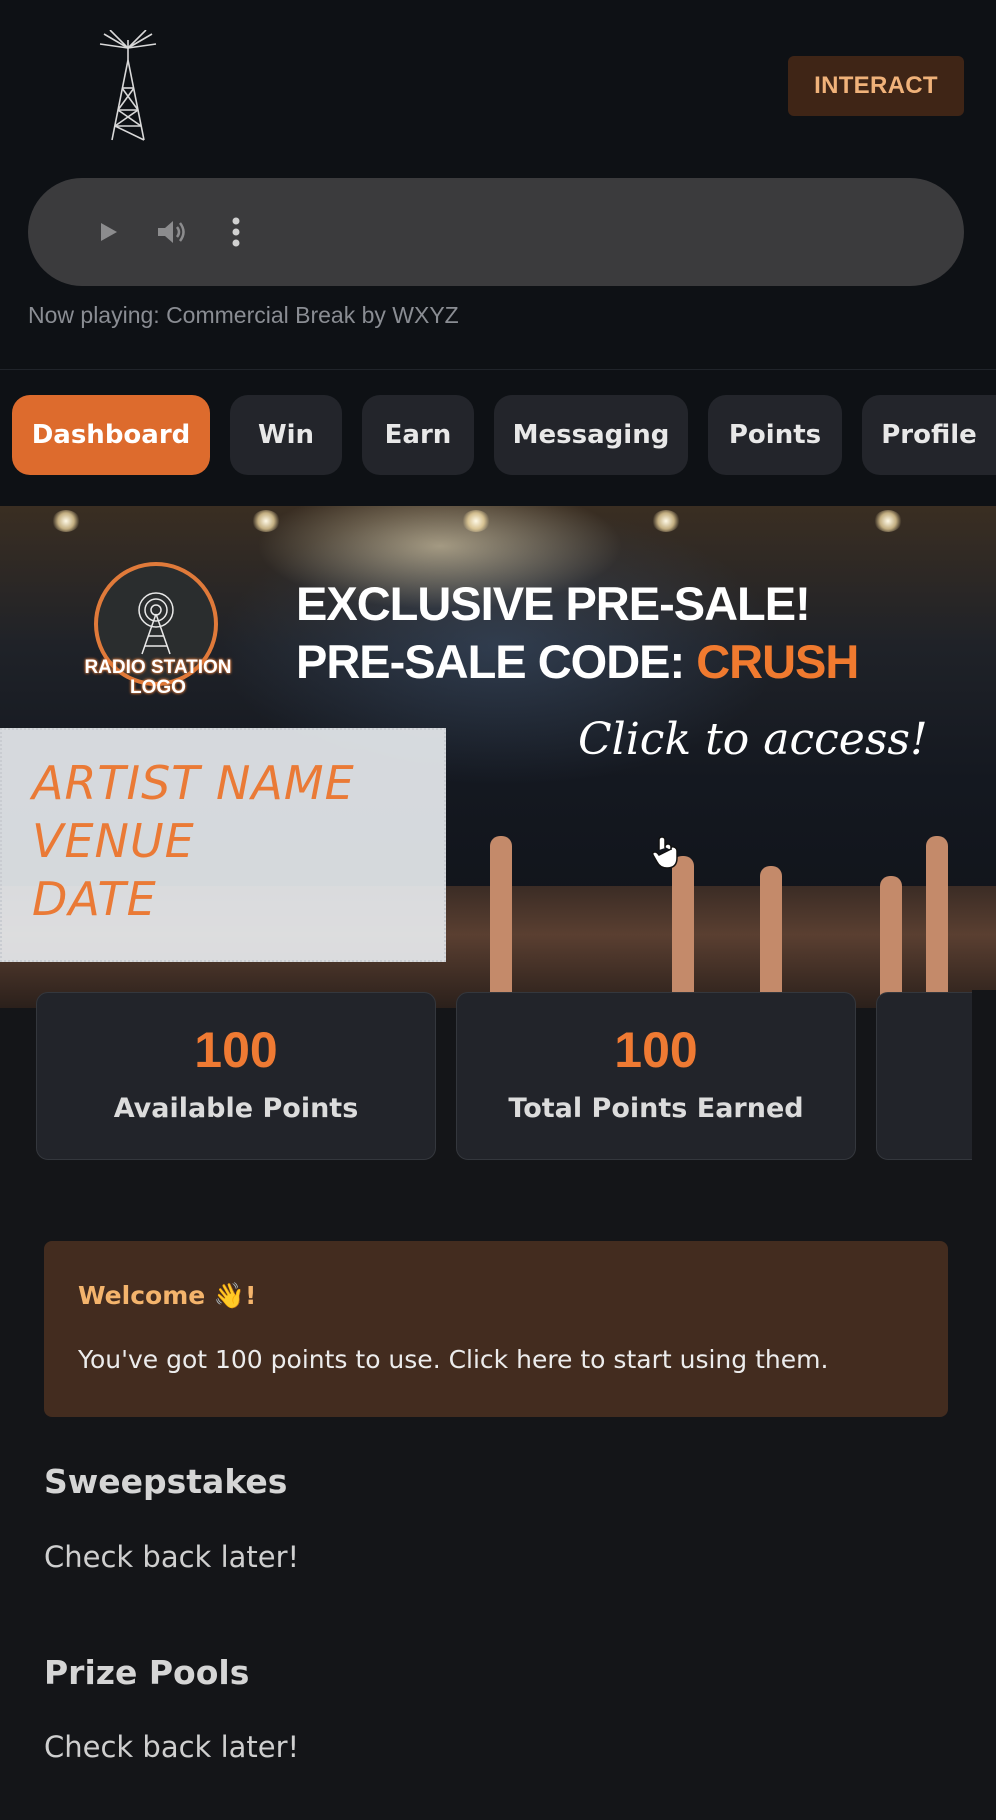 The width and height of the screenshot is (996, 1820). Describe the element at coordinates (656, 1050) in the screenshot. I see `total-points-value: 100` at that location.